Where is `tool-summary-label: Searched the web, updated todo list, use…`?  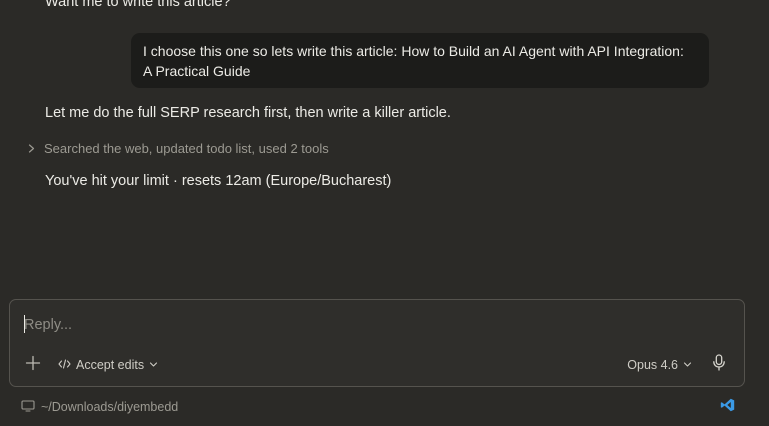
tool-summary-label: Searched the web, updated todo list, use… is located at coordinates (186, 148).